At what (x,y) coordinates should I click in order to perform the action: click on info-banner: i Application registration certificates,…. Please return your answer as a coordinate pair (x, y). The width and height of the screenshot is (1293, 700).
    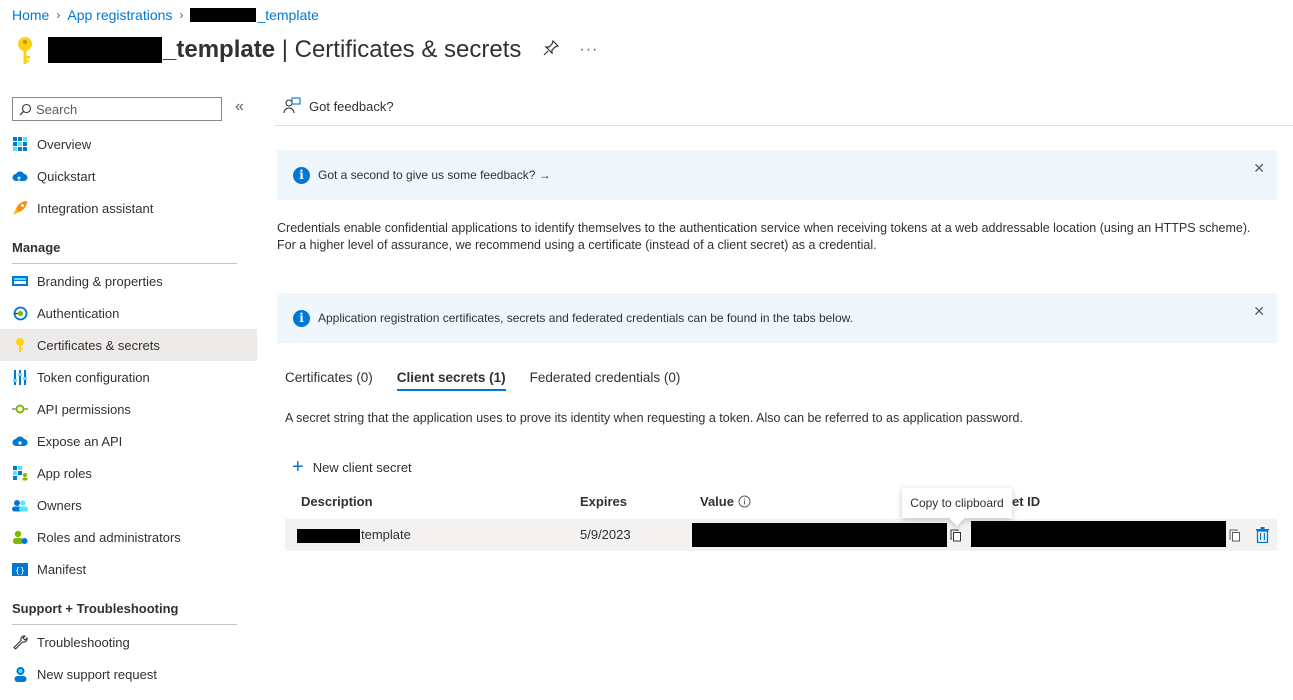
    Looking at the image, I should click on (777, 318).